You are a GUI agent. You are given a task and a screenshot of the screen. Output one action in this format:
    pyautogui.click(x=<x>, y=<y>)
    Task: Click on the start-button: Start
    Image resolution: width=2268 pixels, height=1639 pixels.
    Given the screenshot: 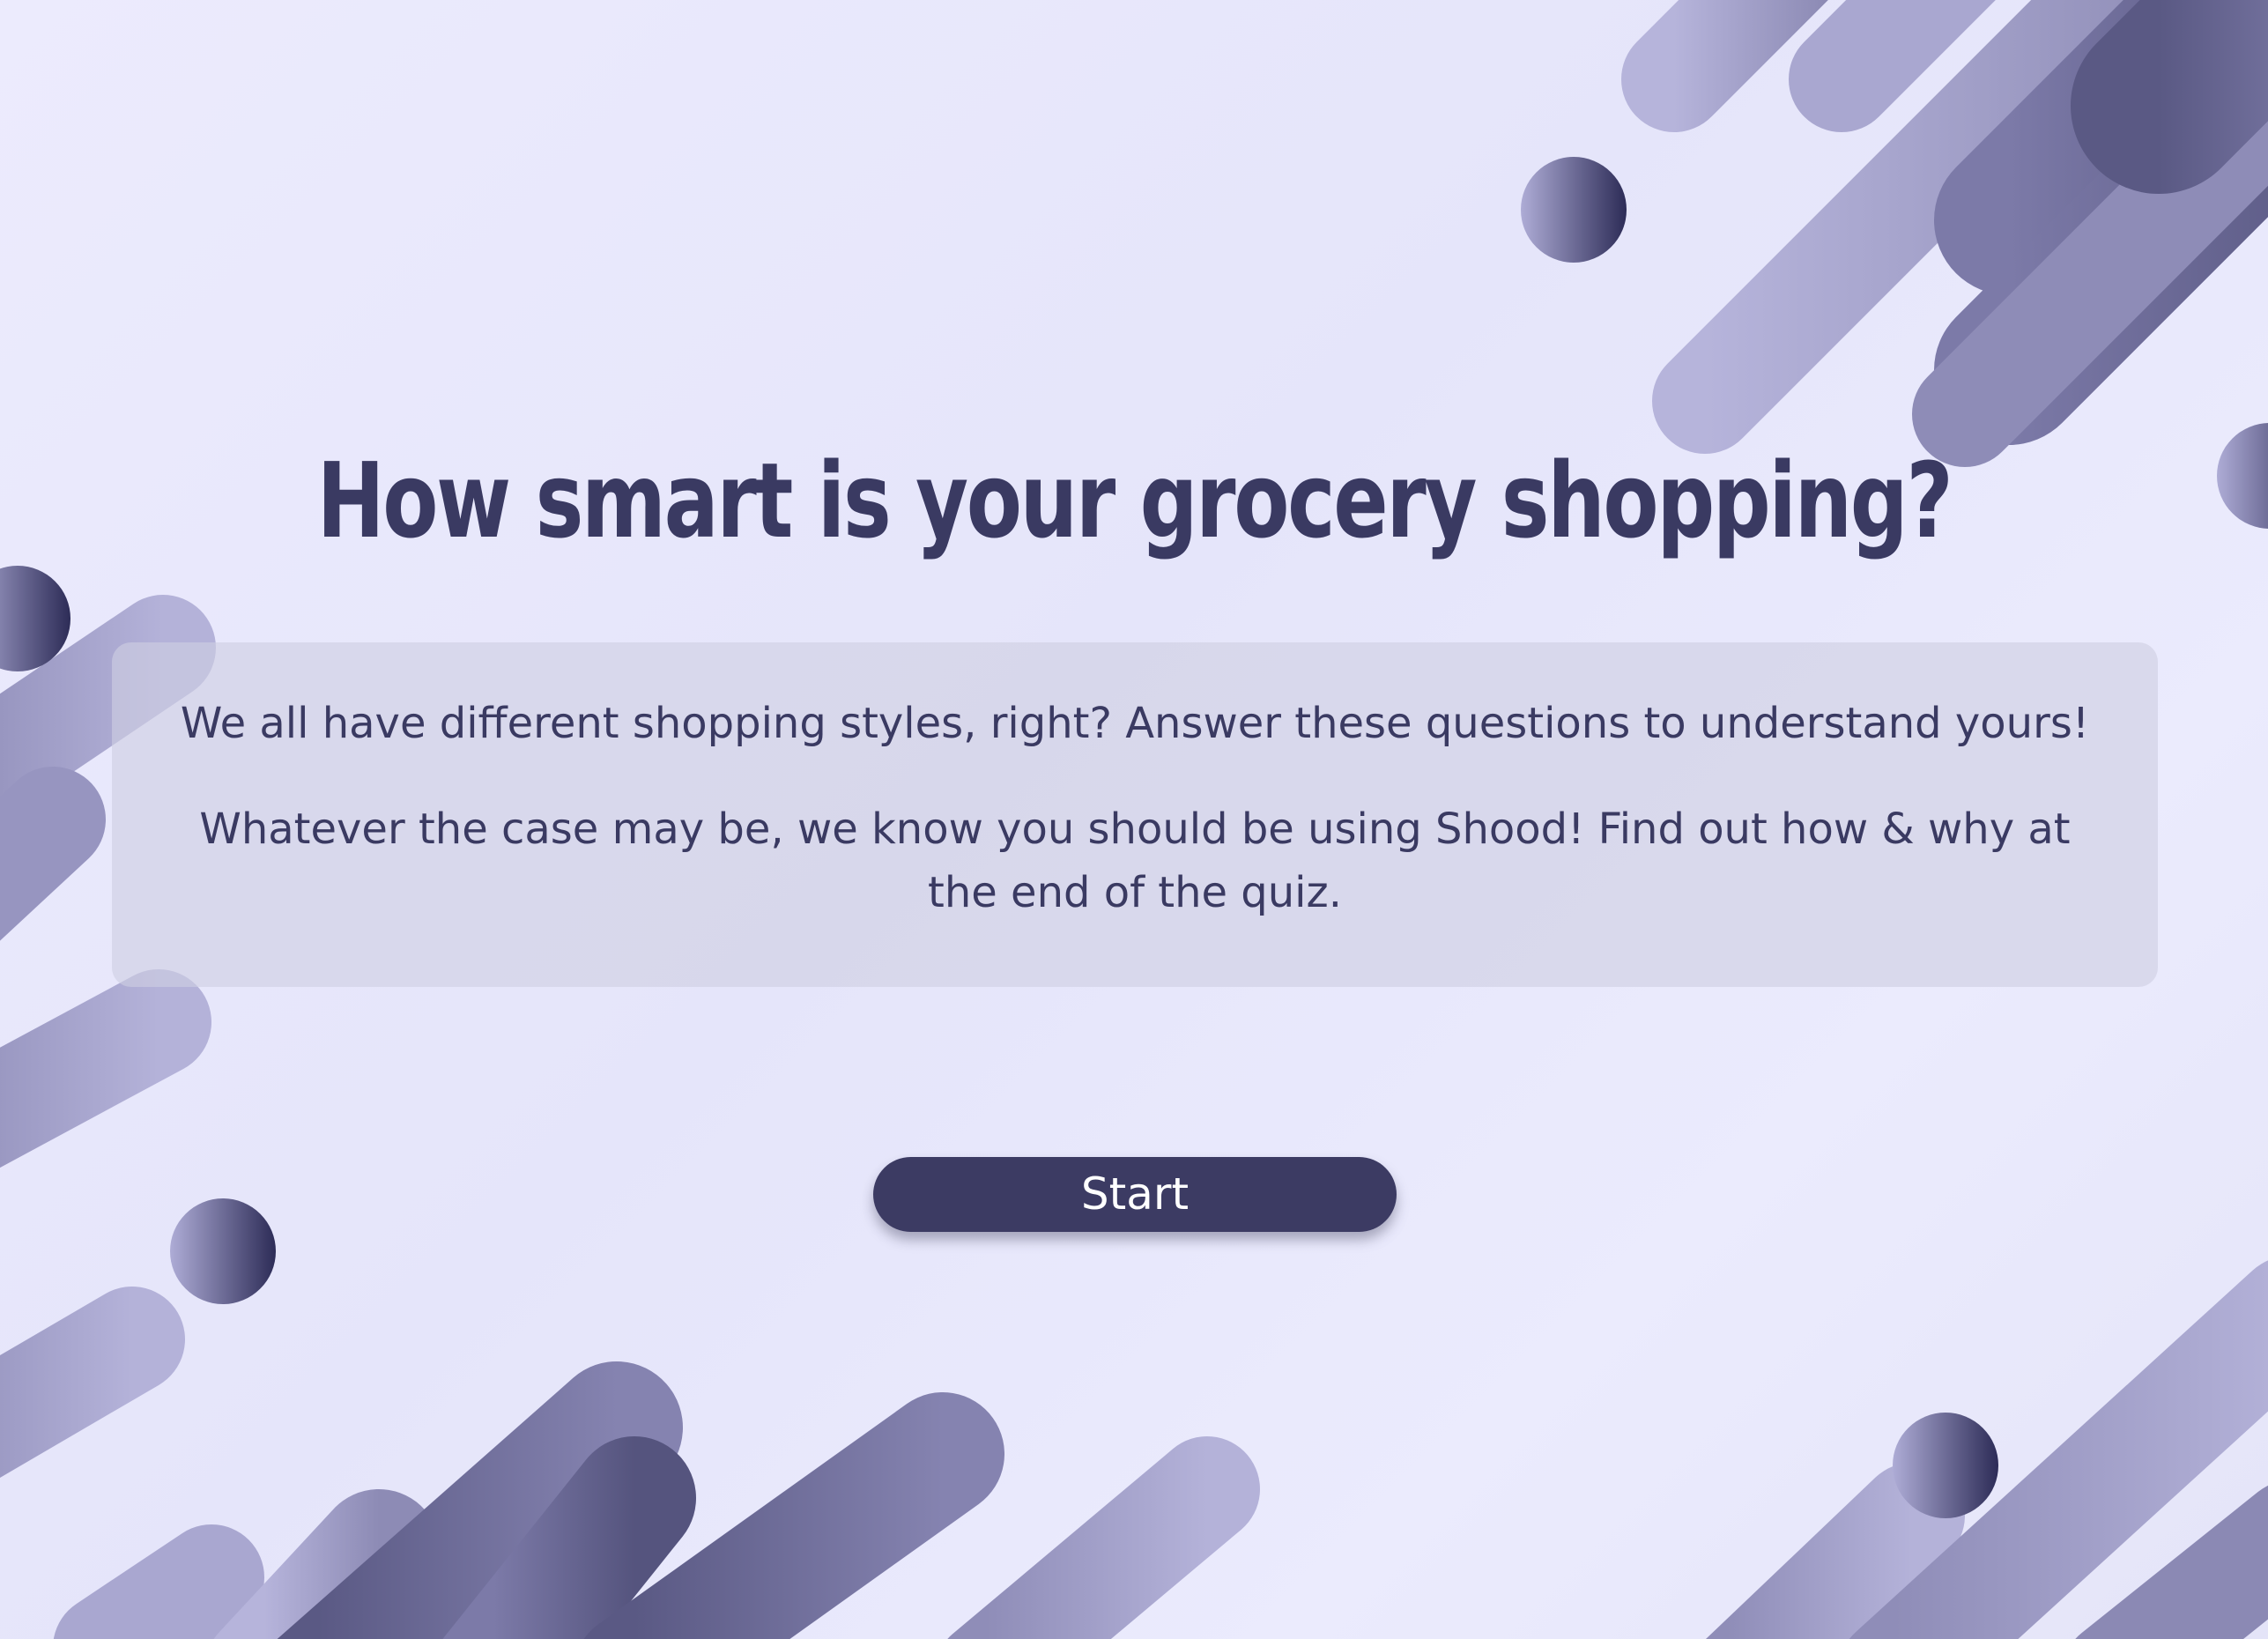 What is the action you would take?
    pyautogui.click(x=1135, y=1194)
    